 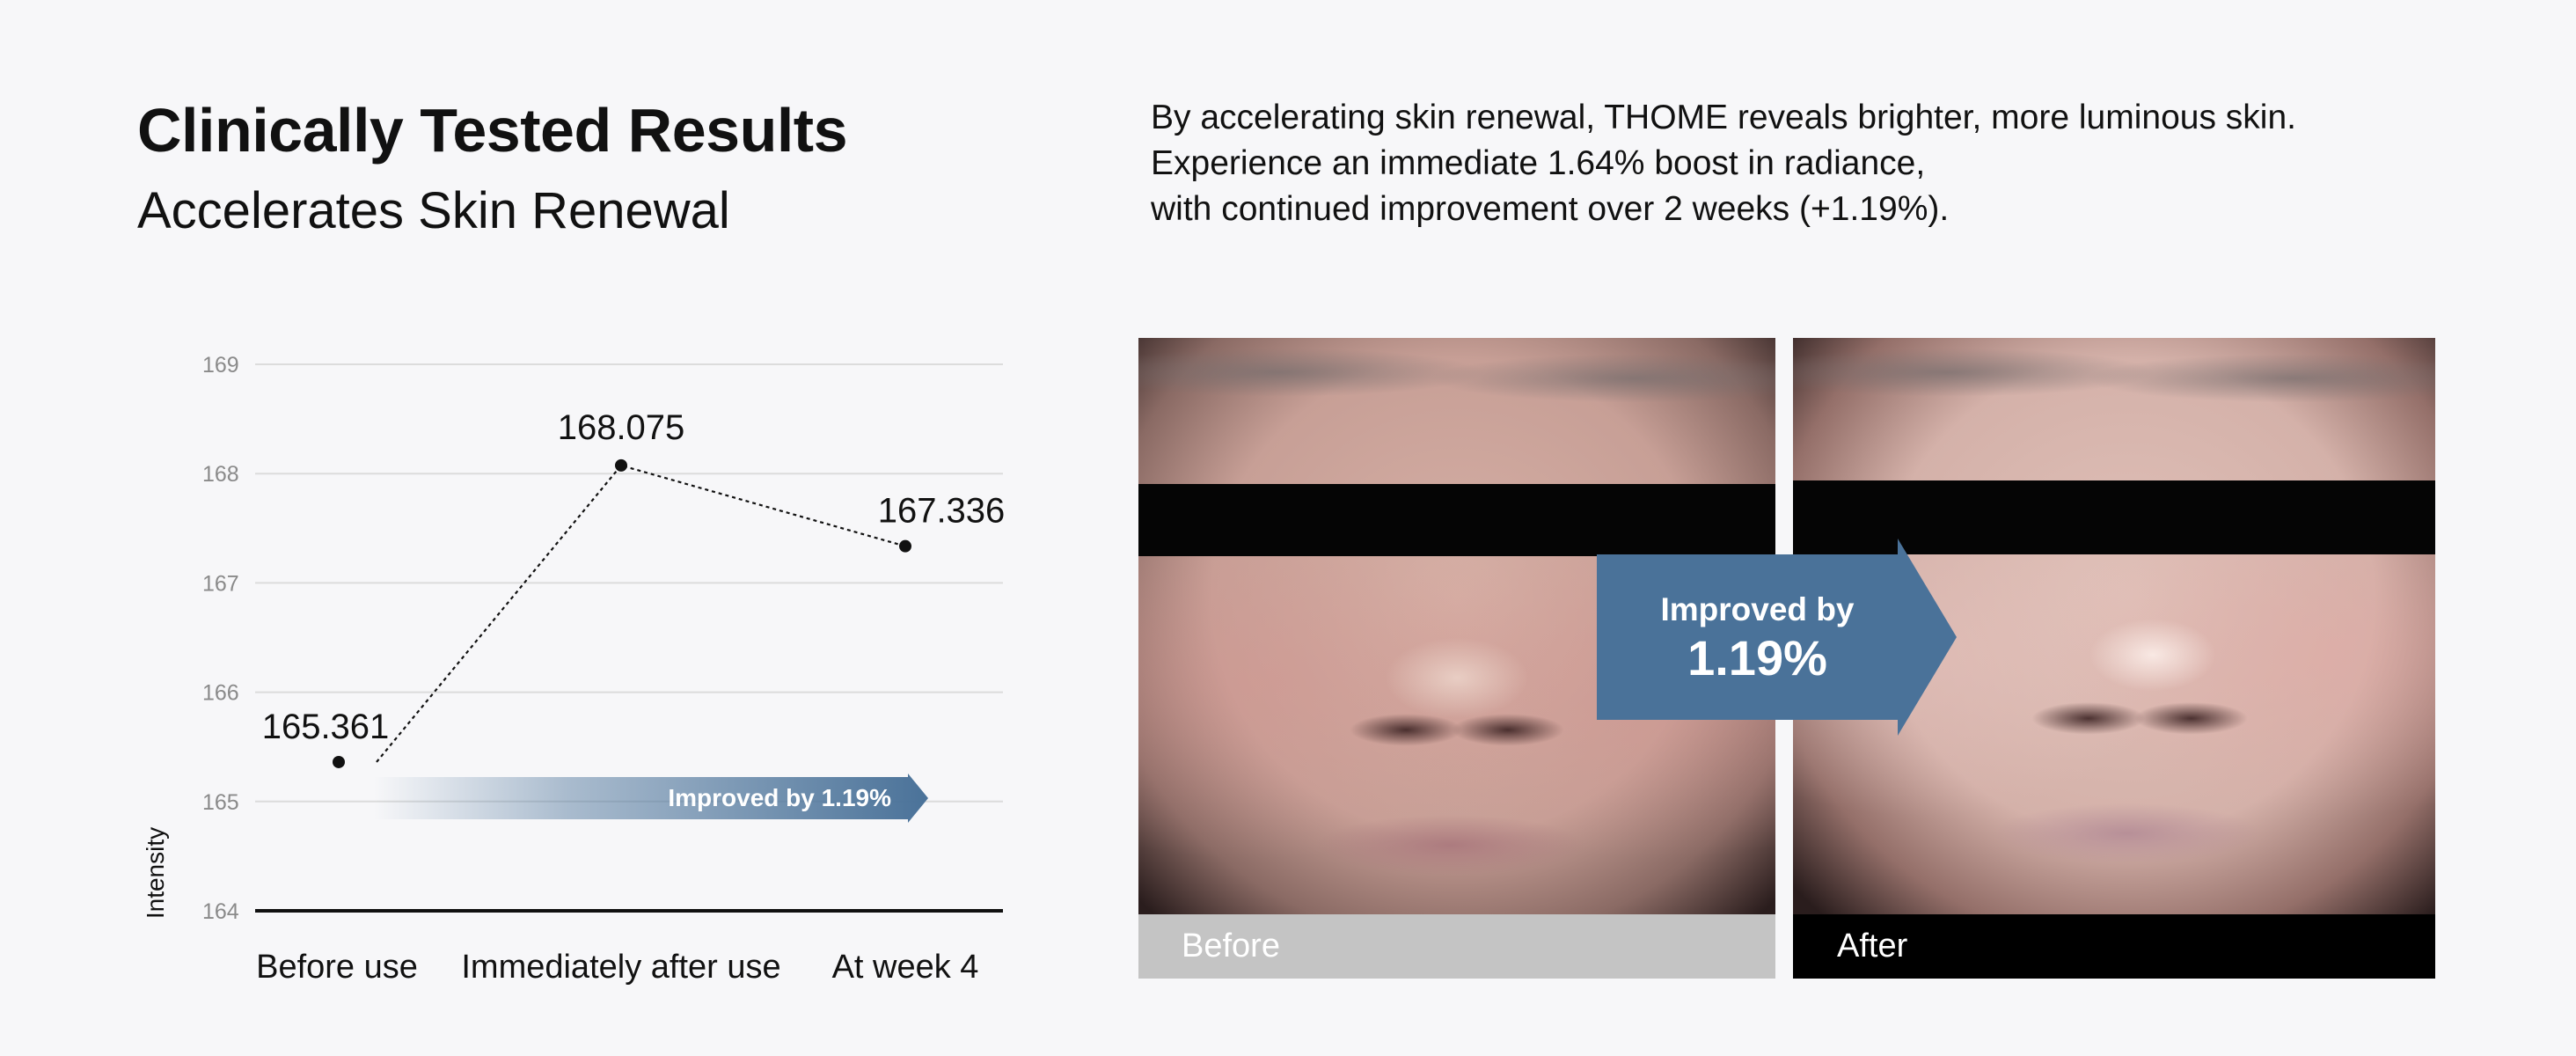 I want to click on y-tick-label: 165, so click(x=220, y=803).